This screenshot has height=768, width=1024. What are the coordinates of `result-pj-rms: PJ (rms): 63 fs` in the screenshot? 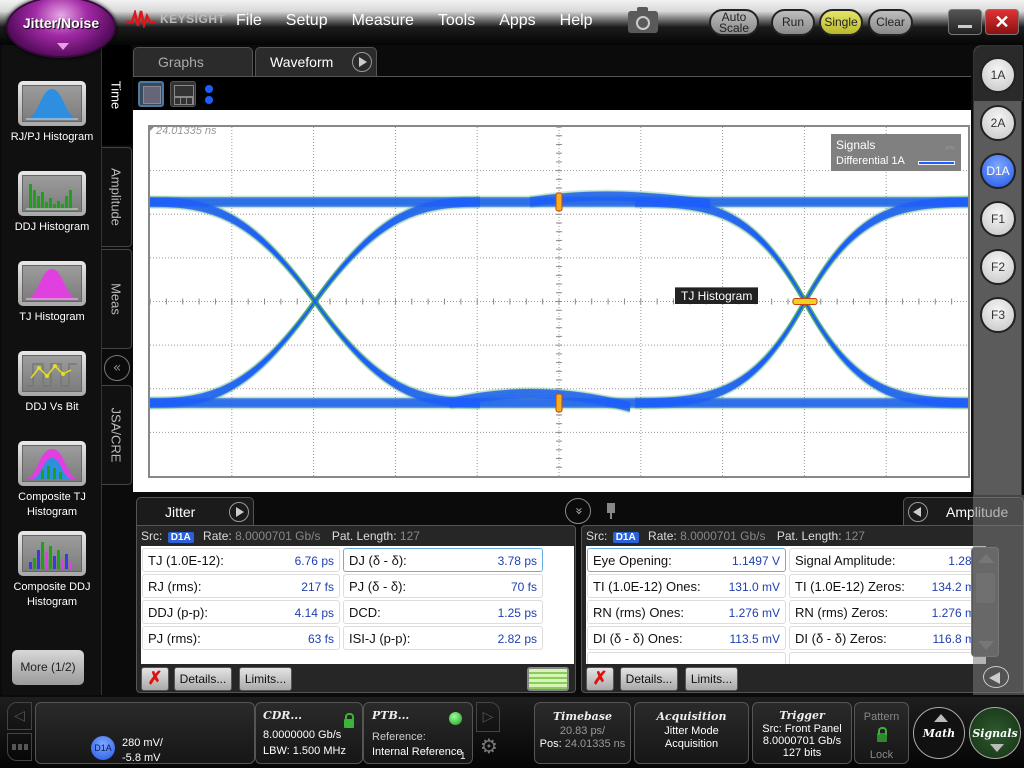 It's located at (241, 638).